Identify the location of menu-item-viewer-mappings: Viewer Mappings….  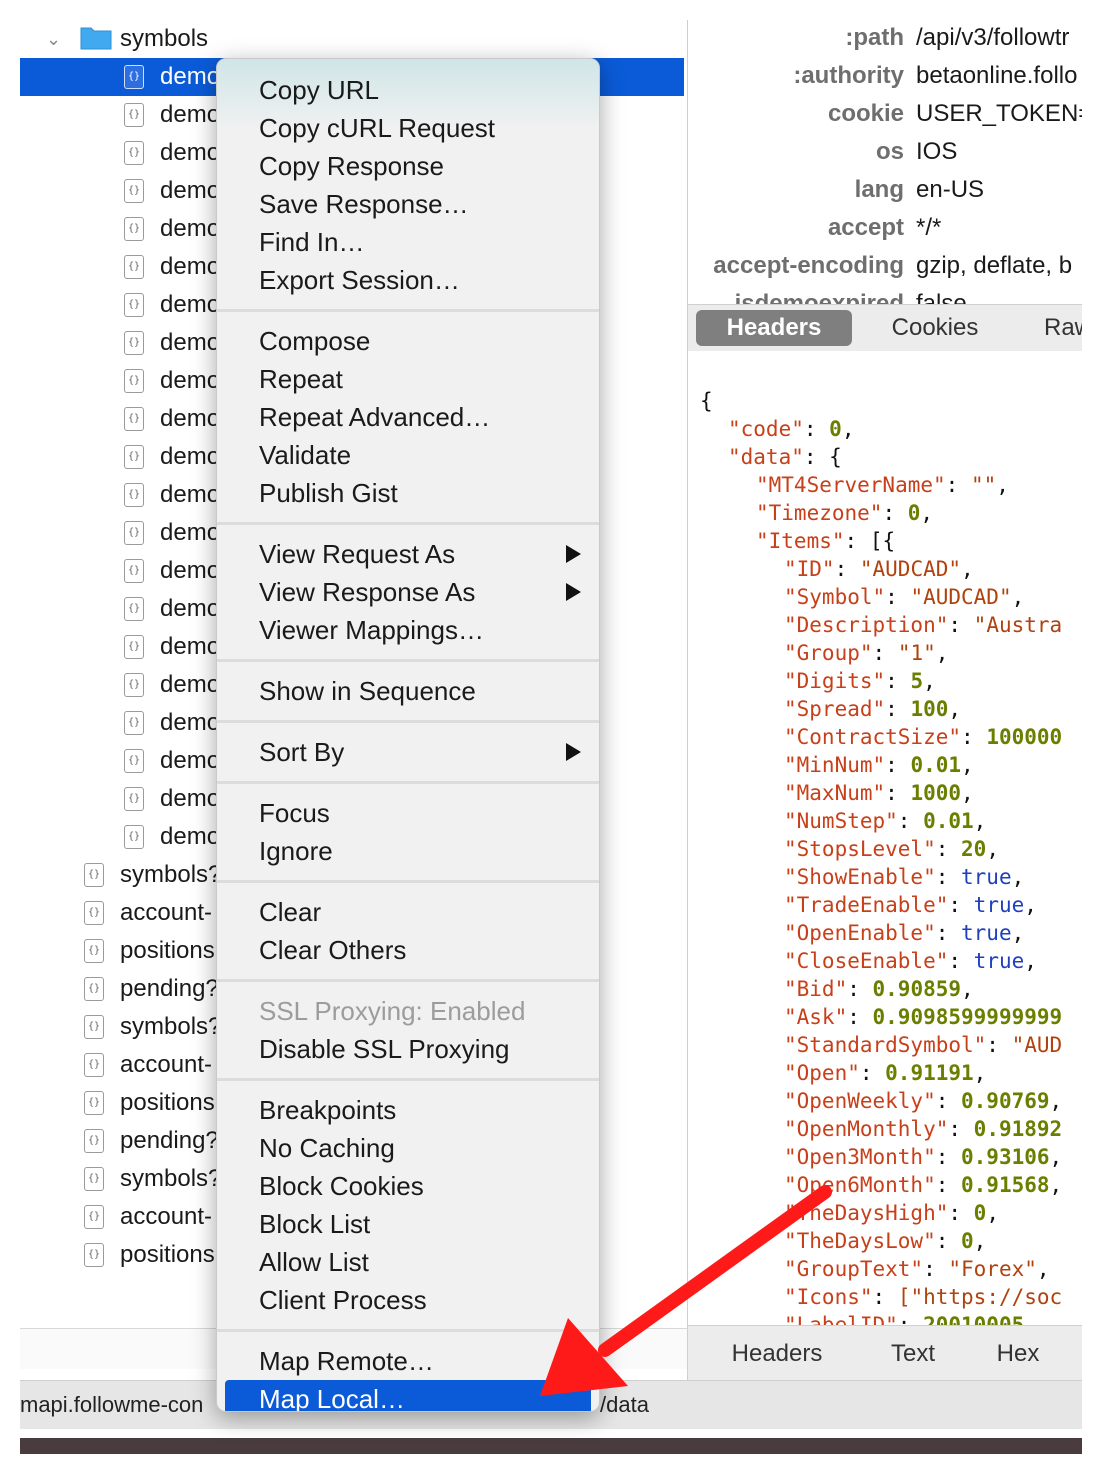
(371, 630).